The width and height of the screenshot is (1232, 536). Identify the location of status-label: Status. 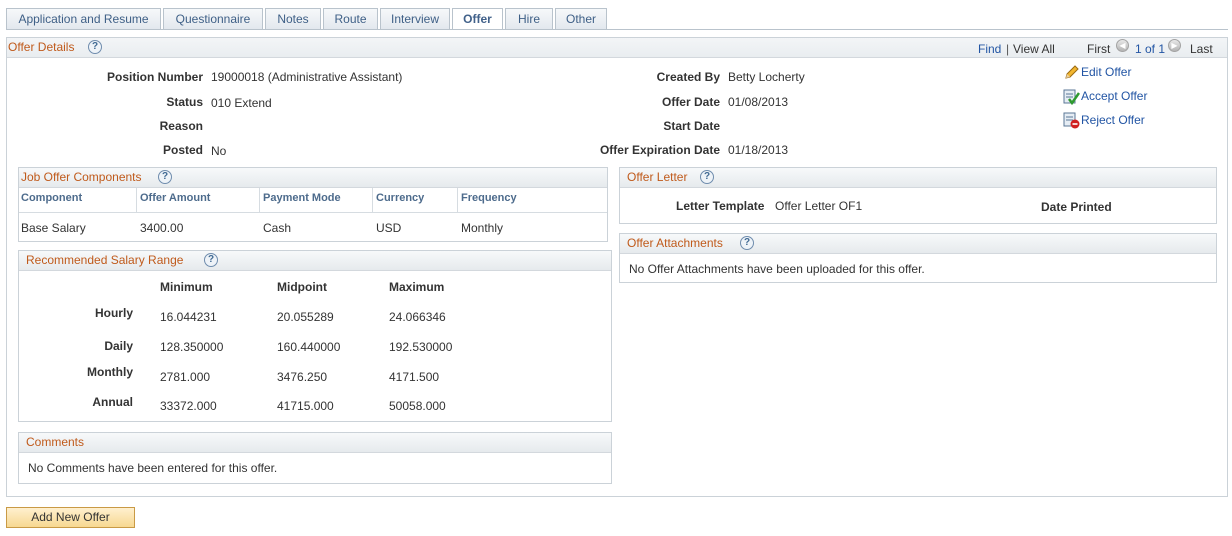
(184, 102).